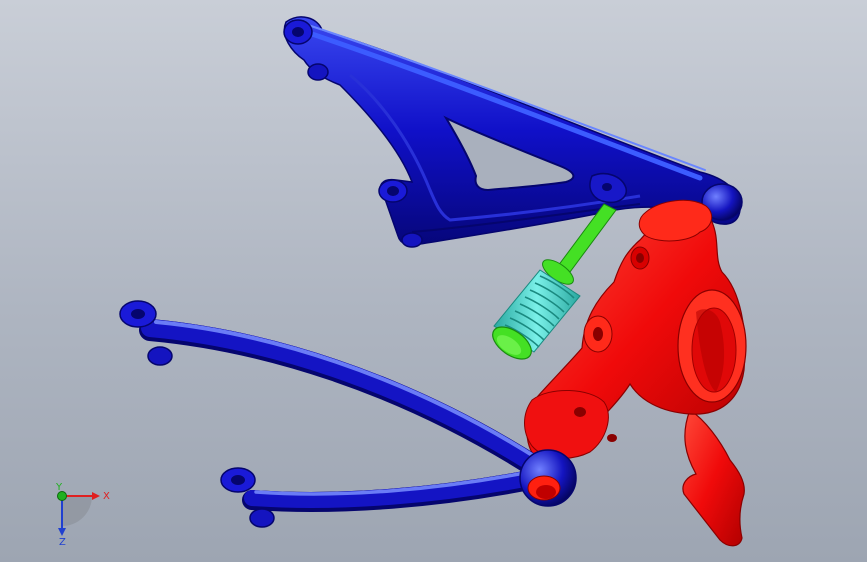  Describe the element at coordinates (598, 334) in the screenshot. I see `knuckle-side-ear-hole` at that location.